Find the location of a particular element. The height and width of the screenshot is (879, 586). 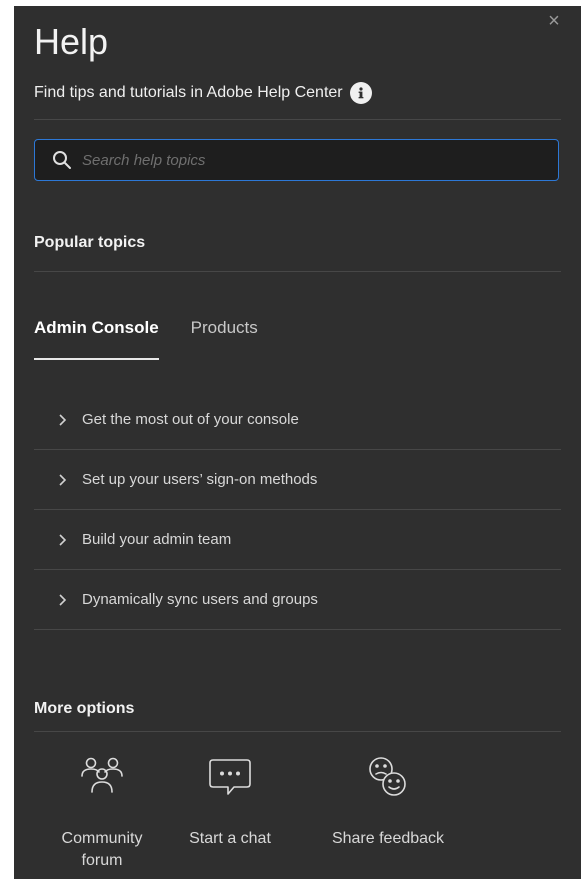

topic-label: Get the most out of your console is located at coordinates (190, 419).